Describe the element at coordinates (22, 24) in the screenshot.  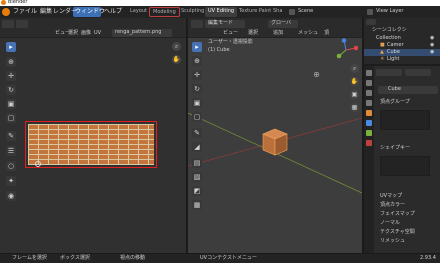
I see `select-mode-button` at that location.